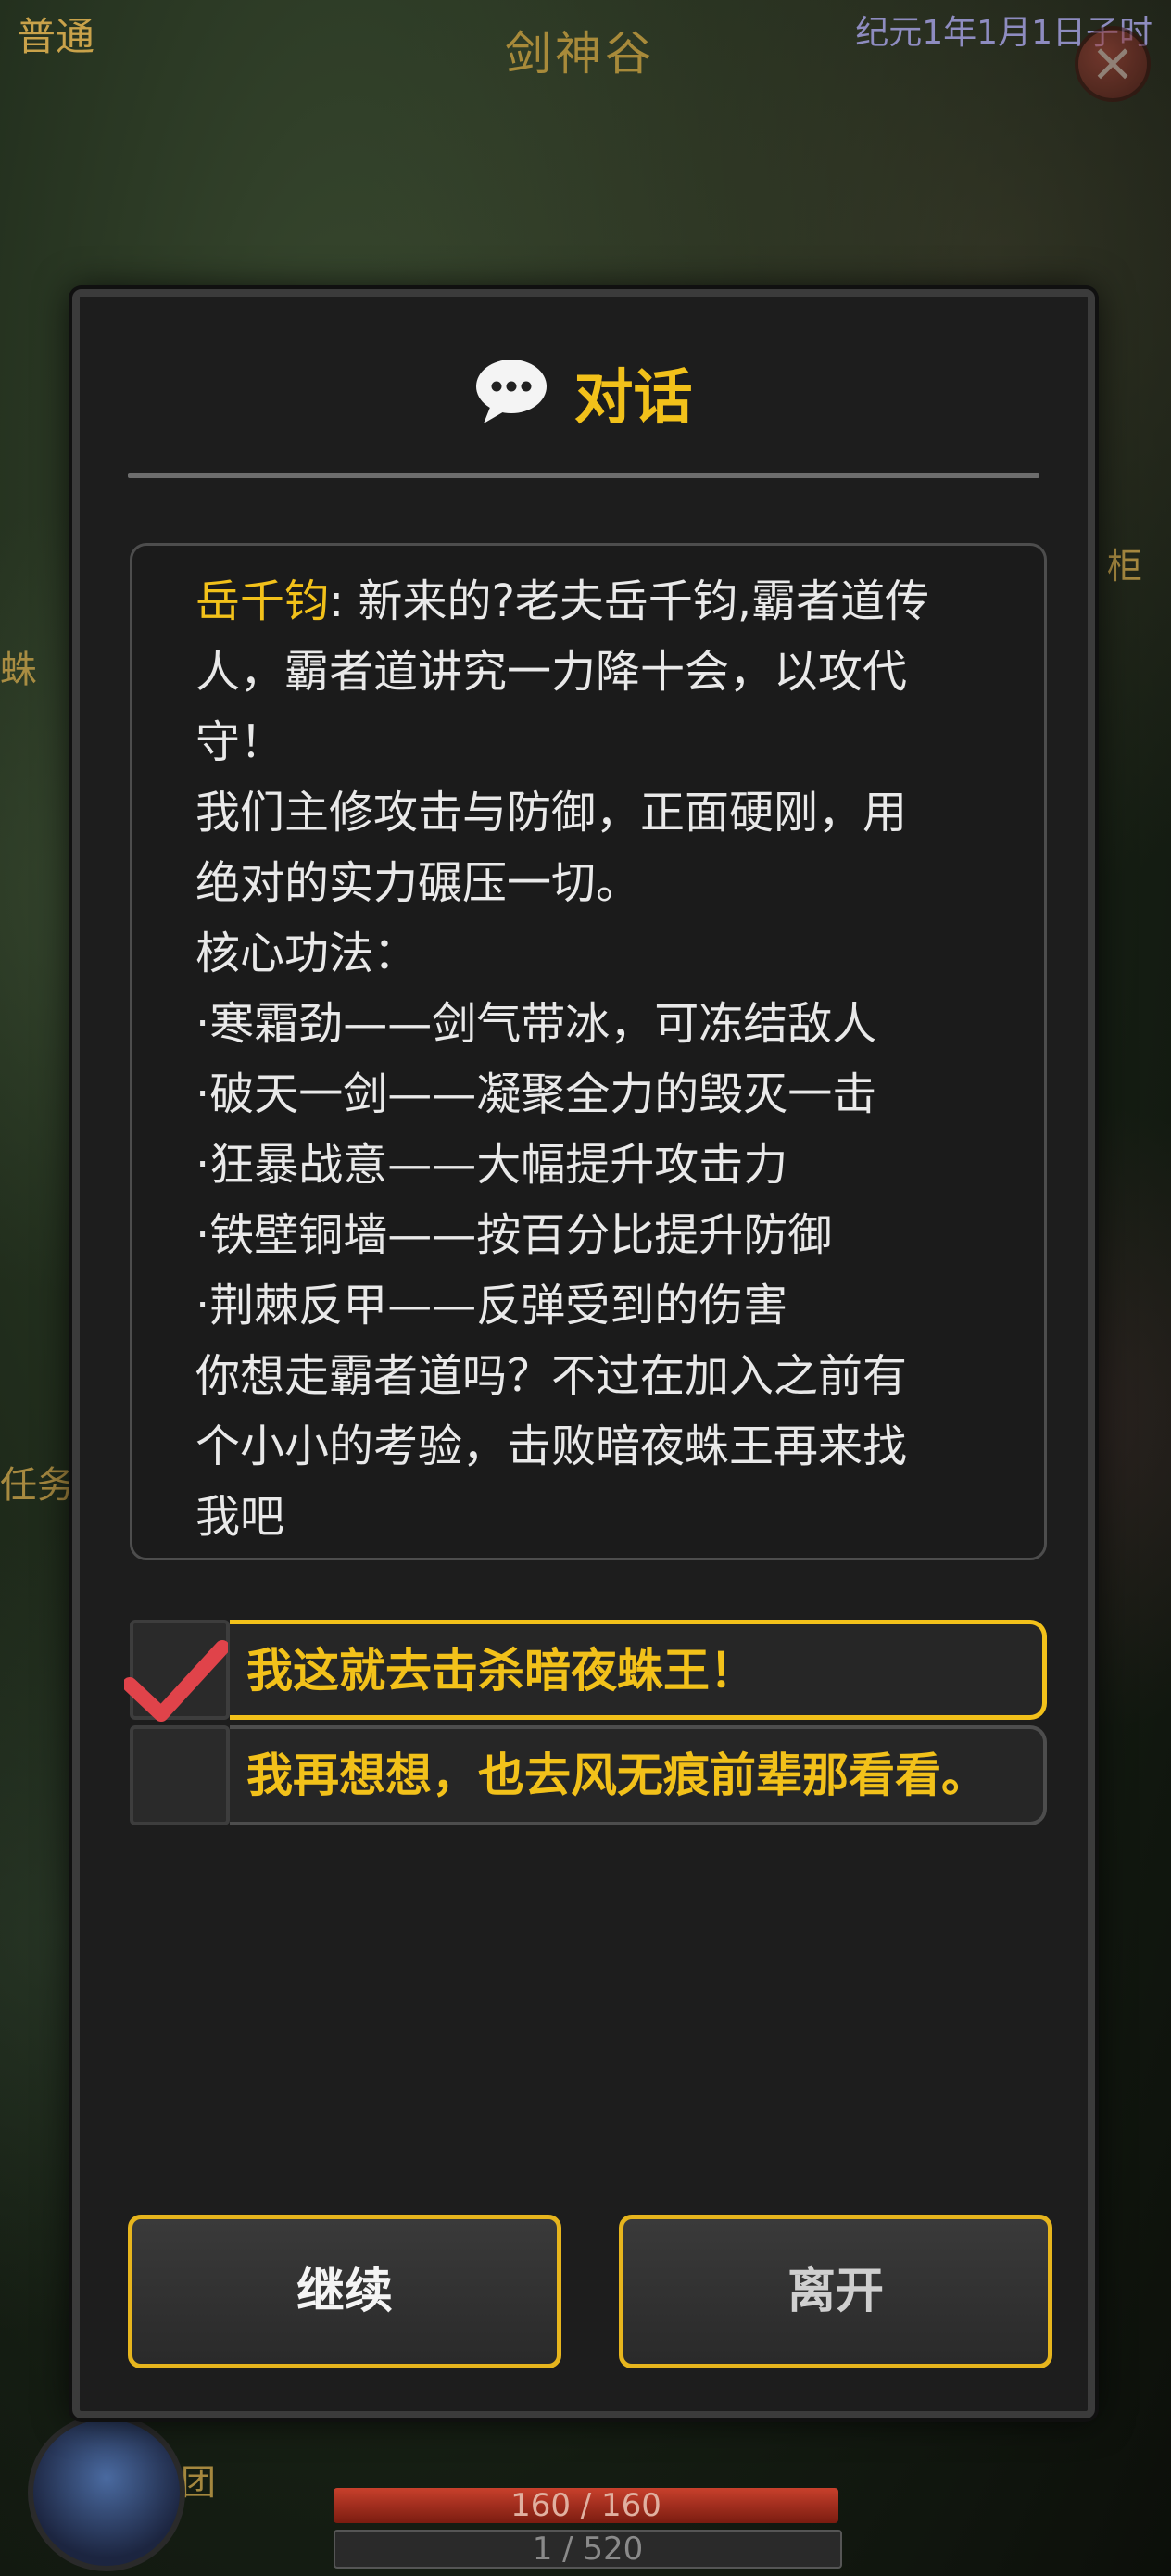 The width and height of the screenshot is (1171, 2576). I want to click on dialog-line: 守！, so click(240, 742).